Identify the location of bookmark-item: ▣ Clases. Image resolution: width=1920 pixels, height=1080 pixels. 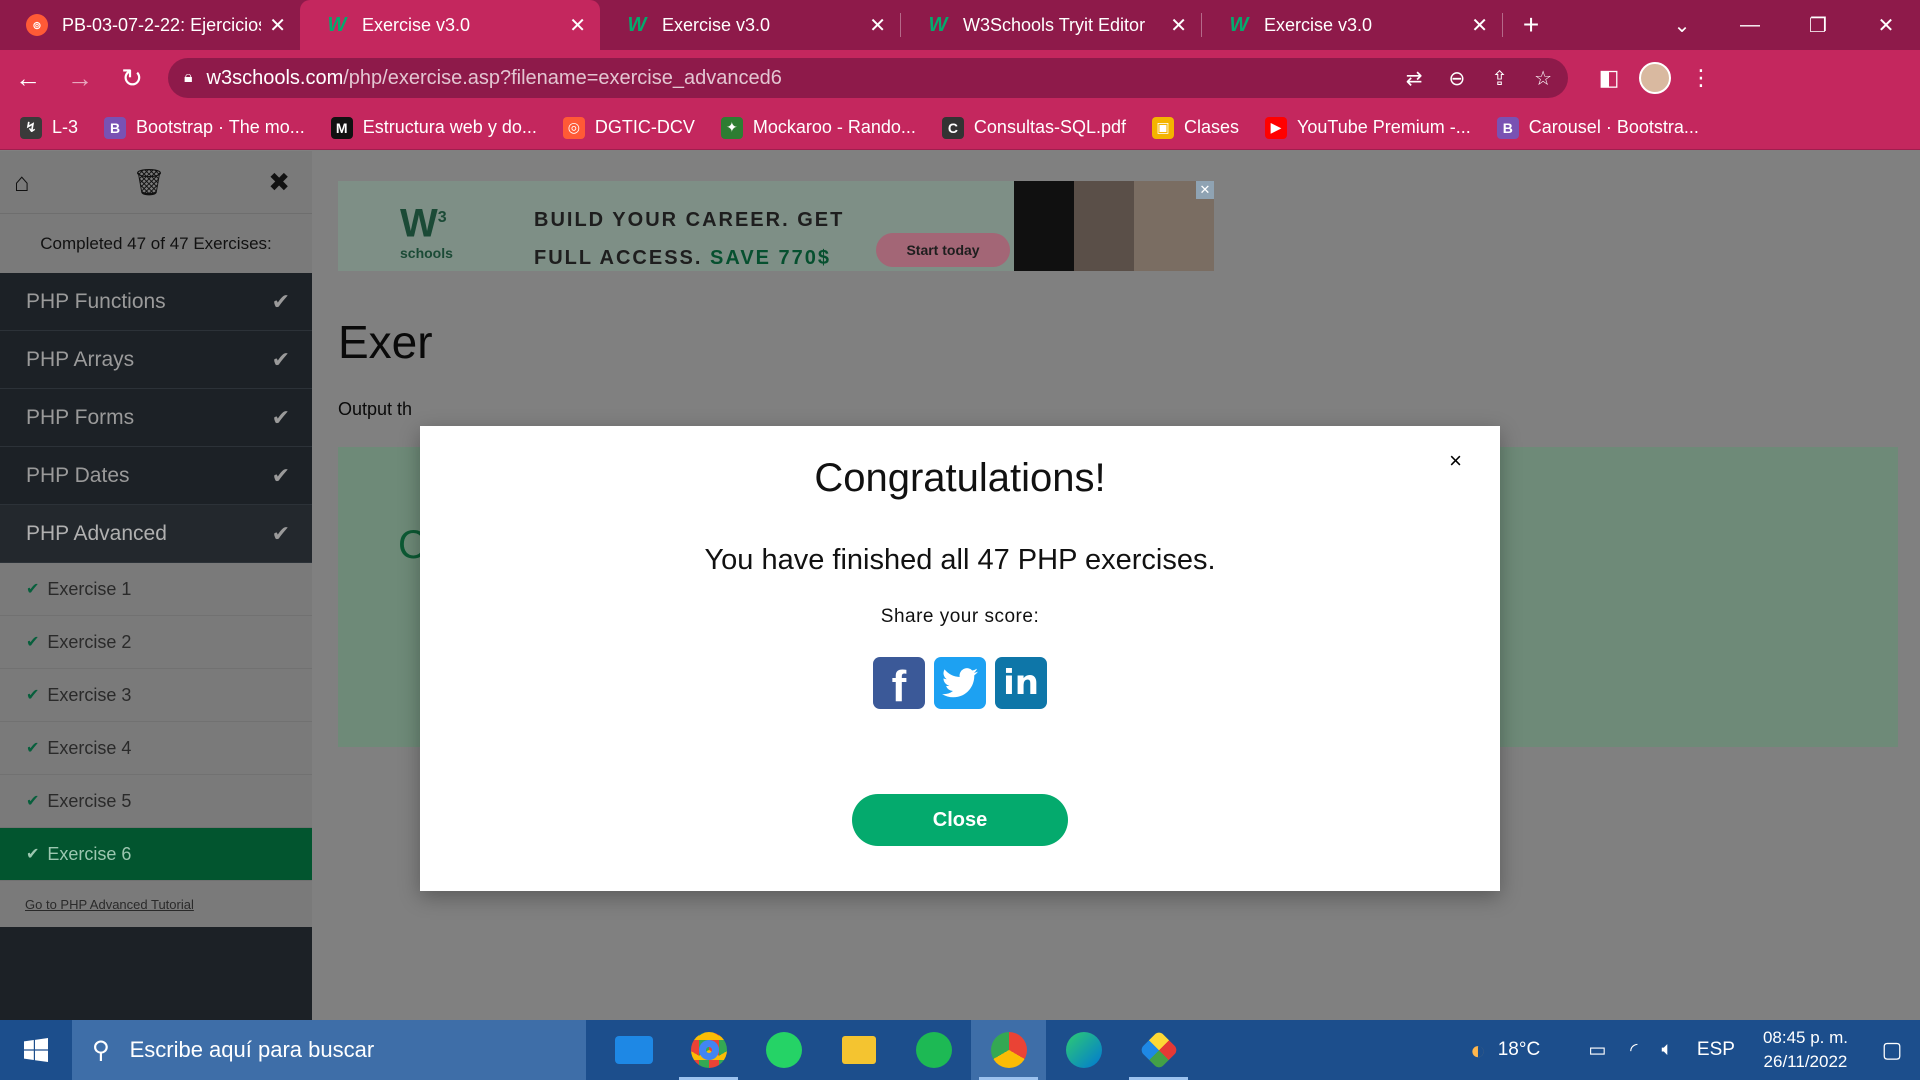
(1195, 127).